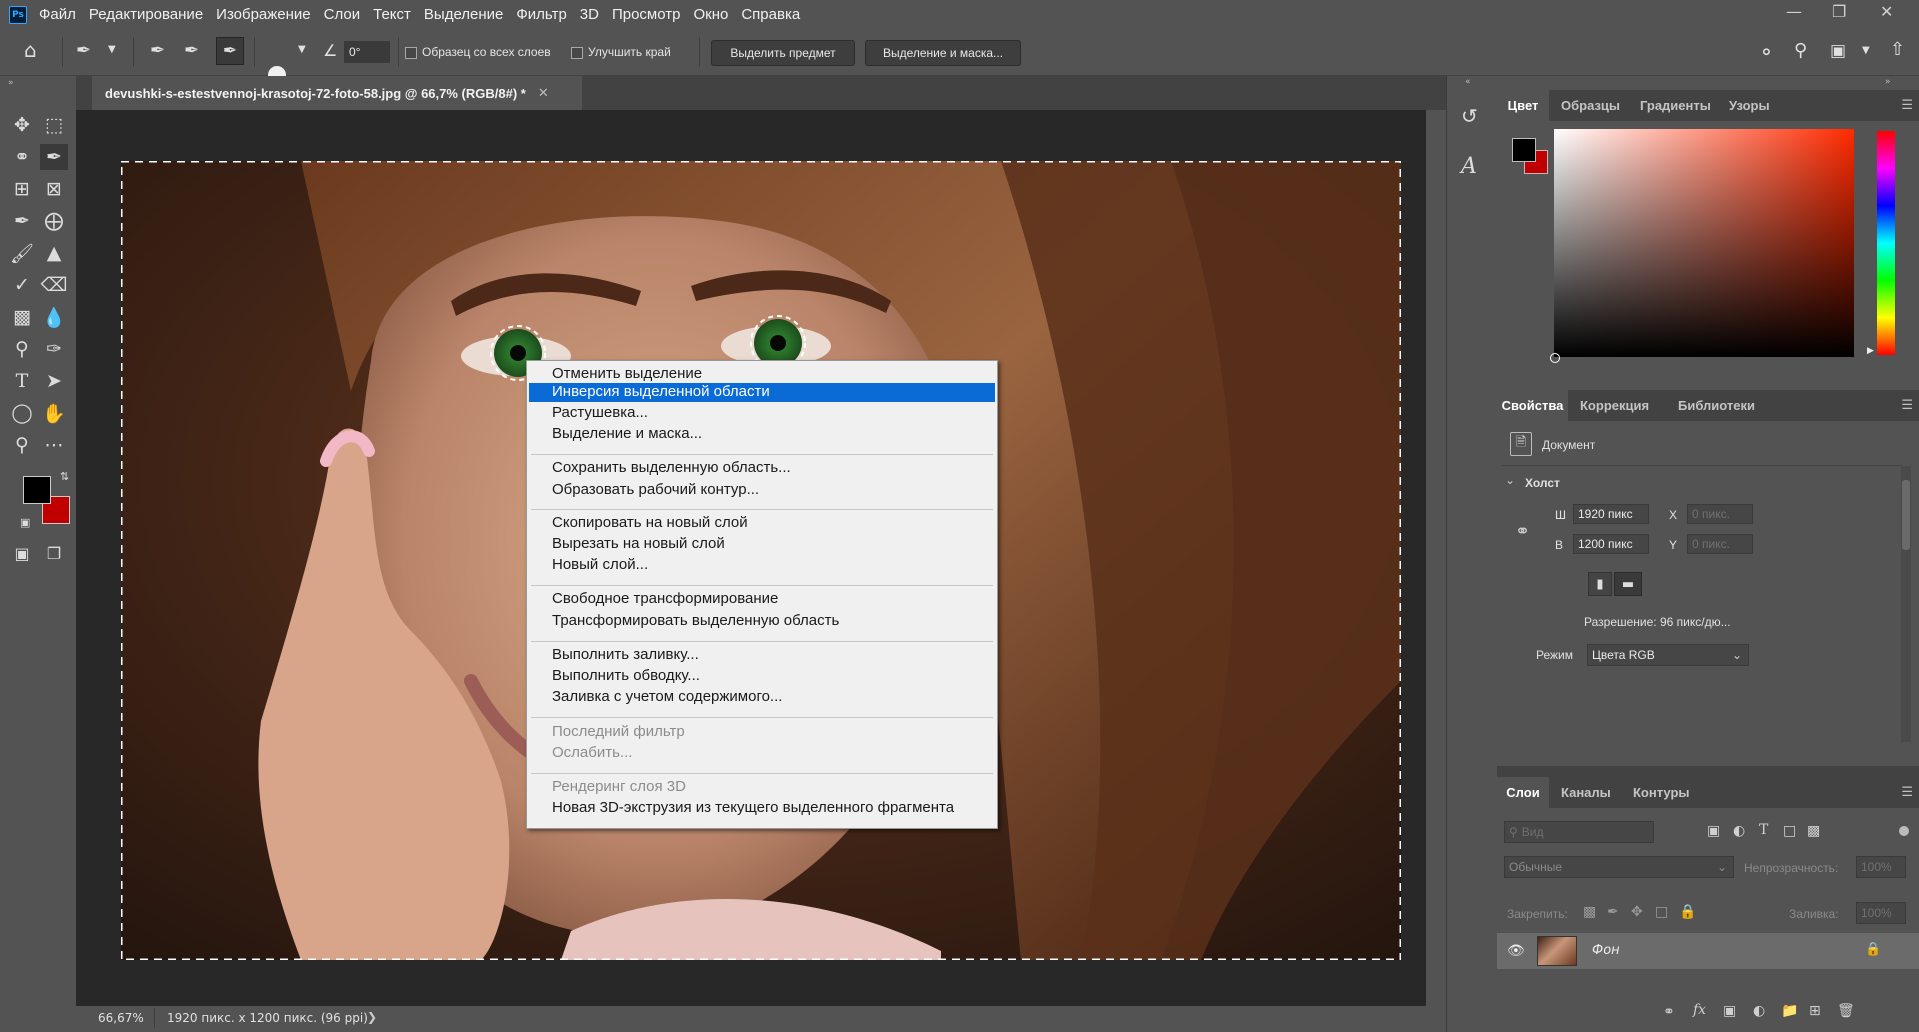 The height and width of the screenshot is (1032, 1919). What do you see at coordinates (650, 522) in the screenshot?
I see `layer-via-copy-menu-item: Скопировать на новый слой` at bounding box center [650, 522].